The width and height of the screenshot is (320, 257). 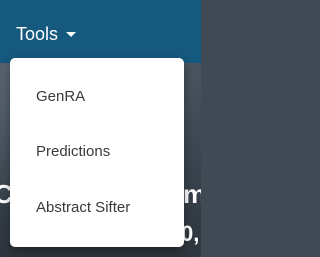 What do you see at coordinates (83, 207) in the screenshot?
I see `menu-item-label: Abstract Sifter` at bounding box center [83, 207].